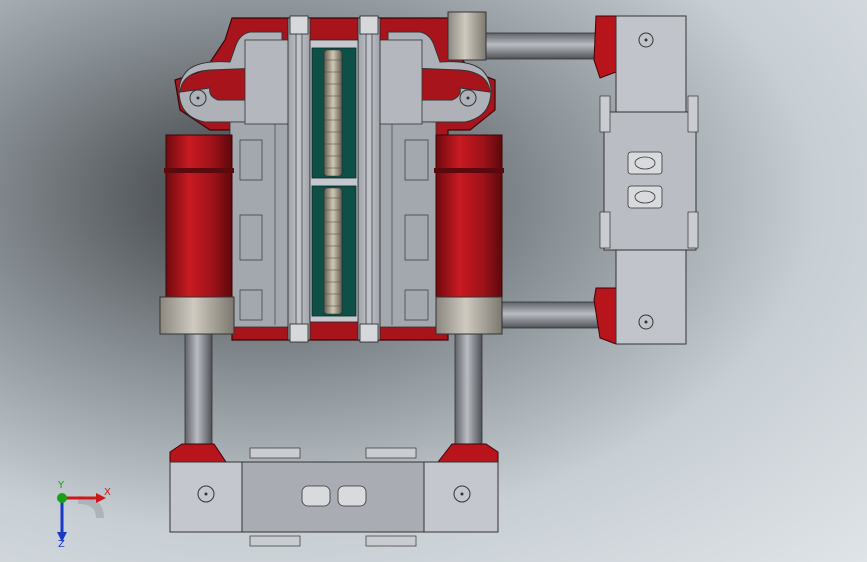 The image size is (867, 562). I want to click on left-cylinder, so click(197, 234).